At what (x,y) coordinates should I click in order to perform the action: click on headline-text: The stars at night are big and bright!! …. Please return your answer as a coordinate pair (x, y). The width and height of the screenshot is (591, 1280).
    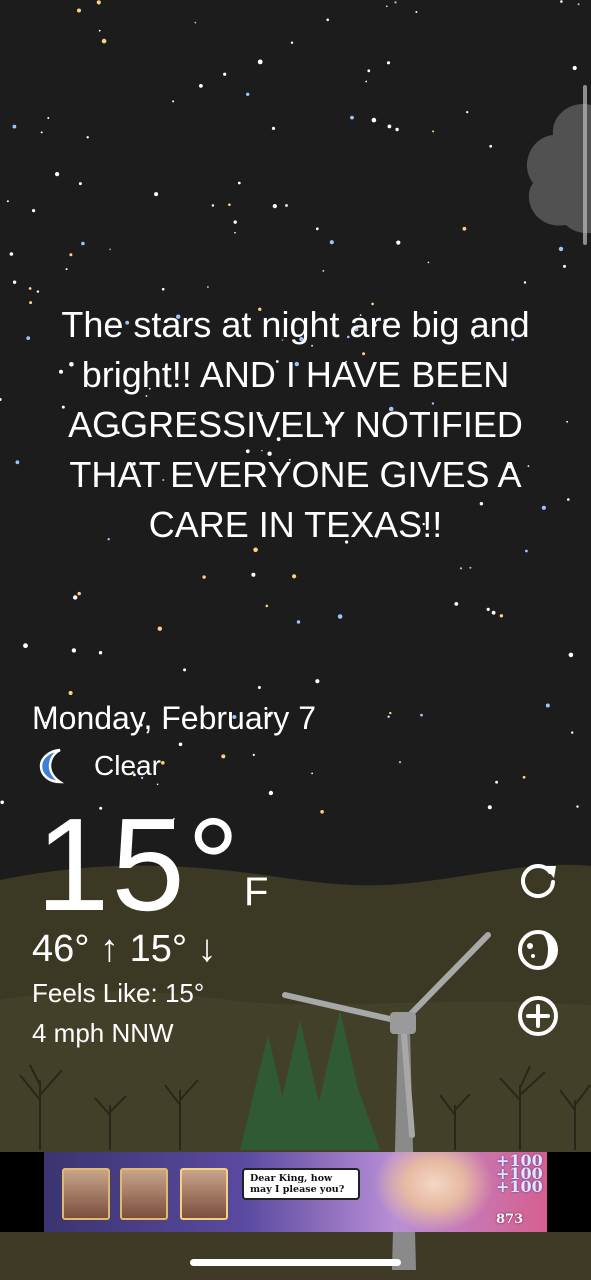
    Looking at the image, I should click on (295, 424).